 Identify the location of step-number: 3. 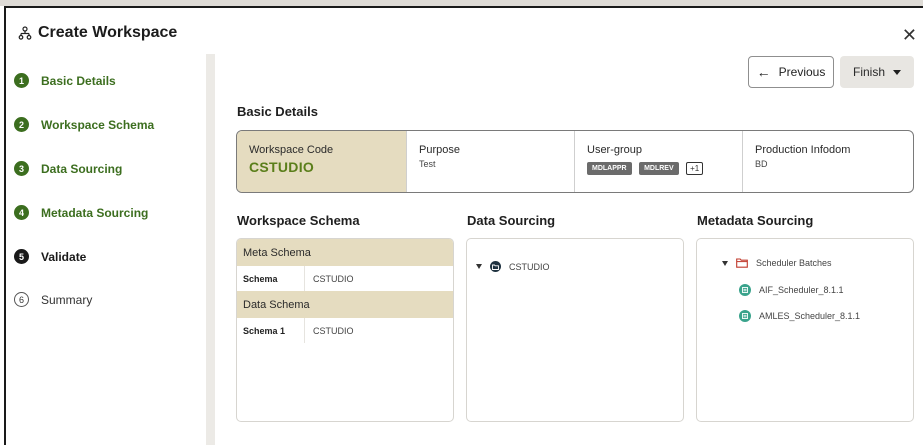
(21, 168).